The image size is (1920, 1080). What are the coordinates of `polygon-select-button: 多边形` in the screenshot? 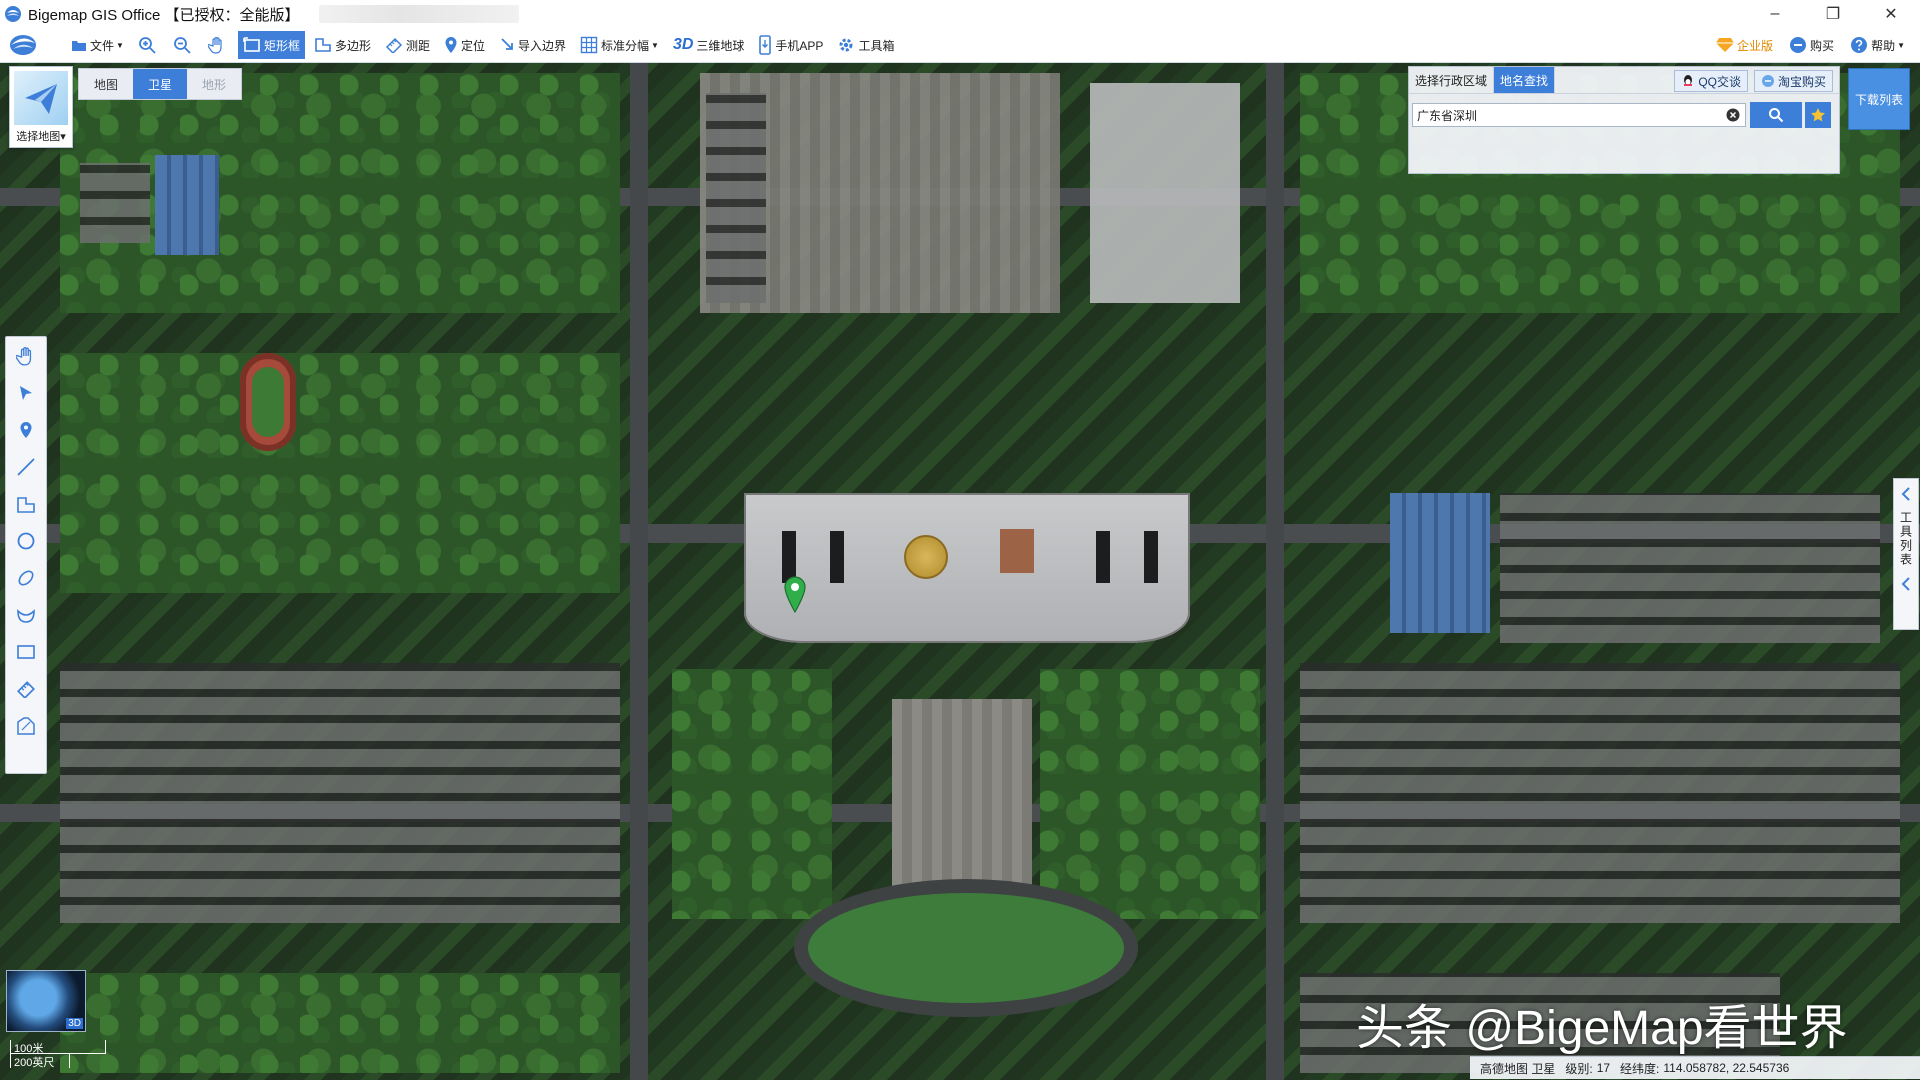 It's located at (342, 45).